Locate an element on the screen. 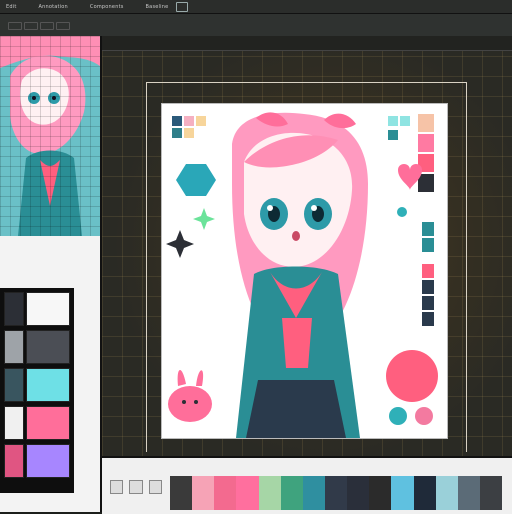 This screenshot has height=514, width=512. window-icon is located at coordinates (182, 6).